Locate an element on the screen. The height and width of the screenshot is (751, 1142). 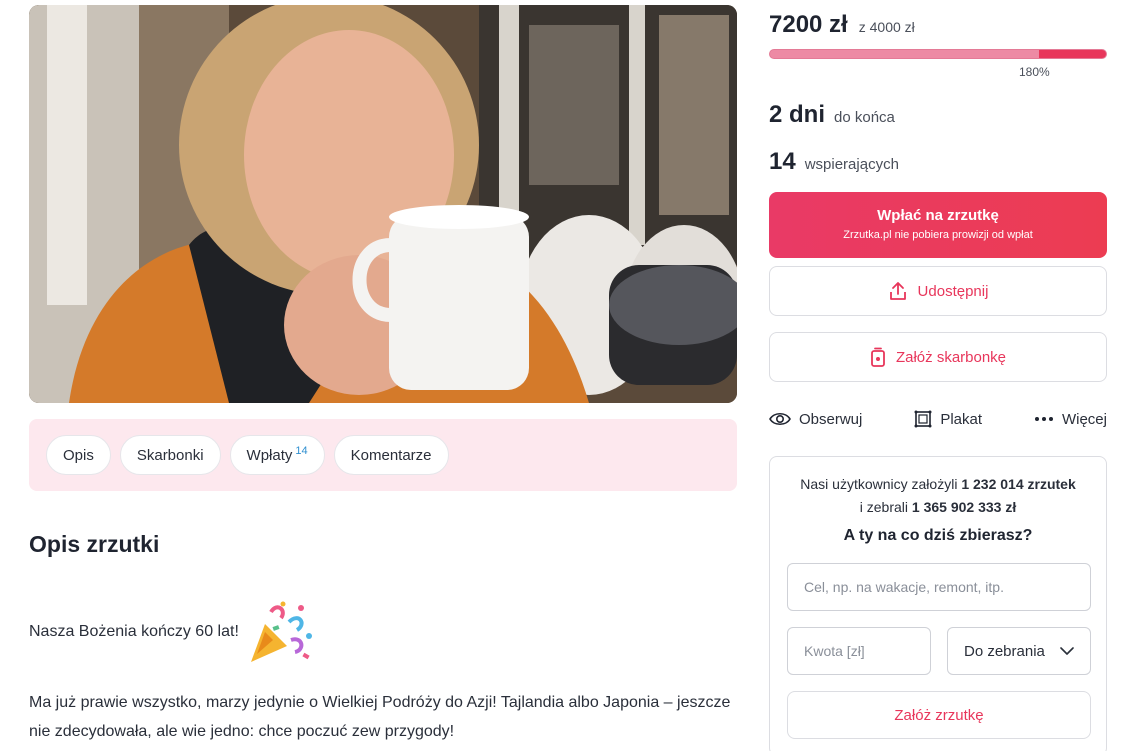
days-left: 2 dni do końca is located at coordinates (832, 115).